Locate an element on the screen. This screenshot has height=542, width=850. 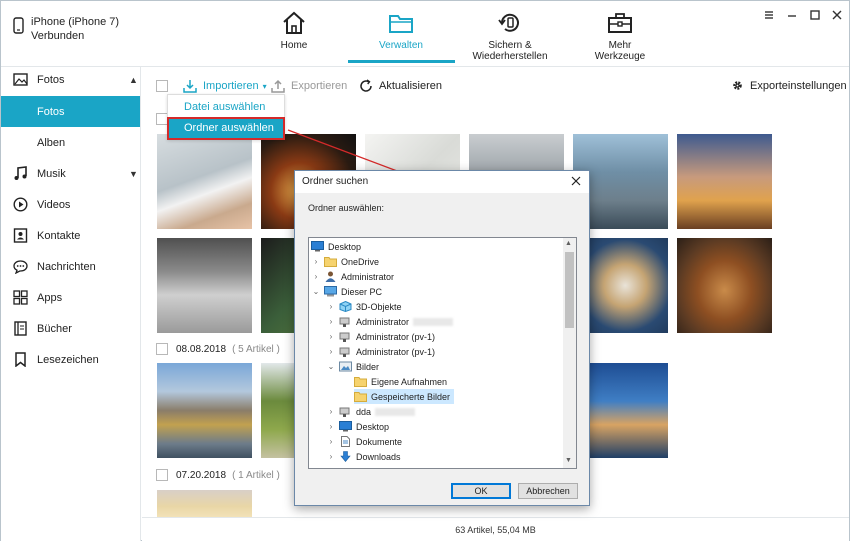
sidebar-item-label: Nachrichten is located at coordinates (66, 266).